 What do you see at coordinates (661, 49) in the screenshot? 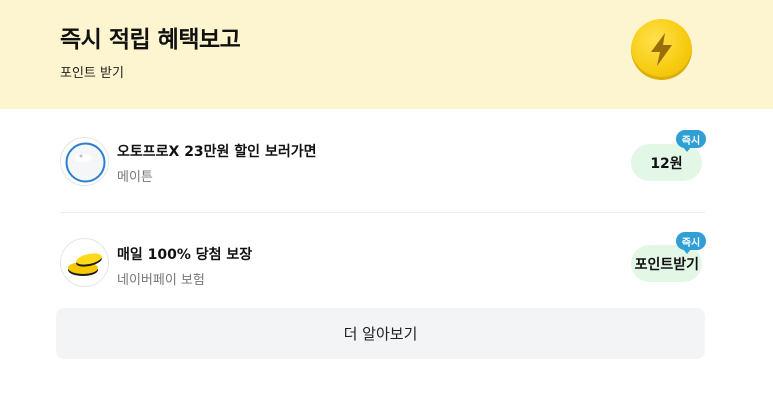
I see `lightning-coin-icon` at bounding box center [661, 49].